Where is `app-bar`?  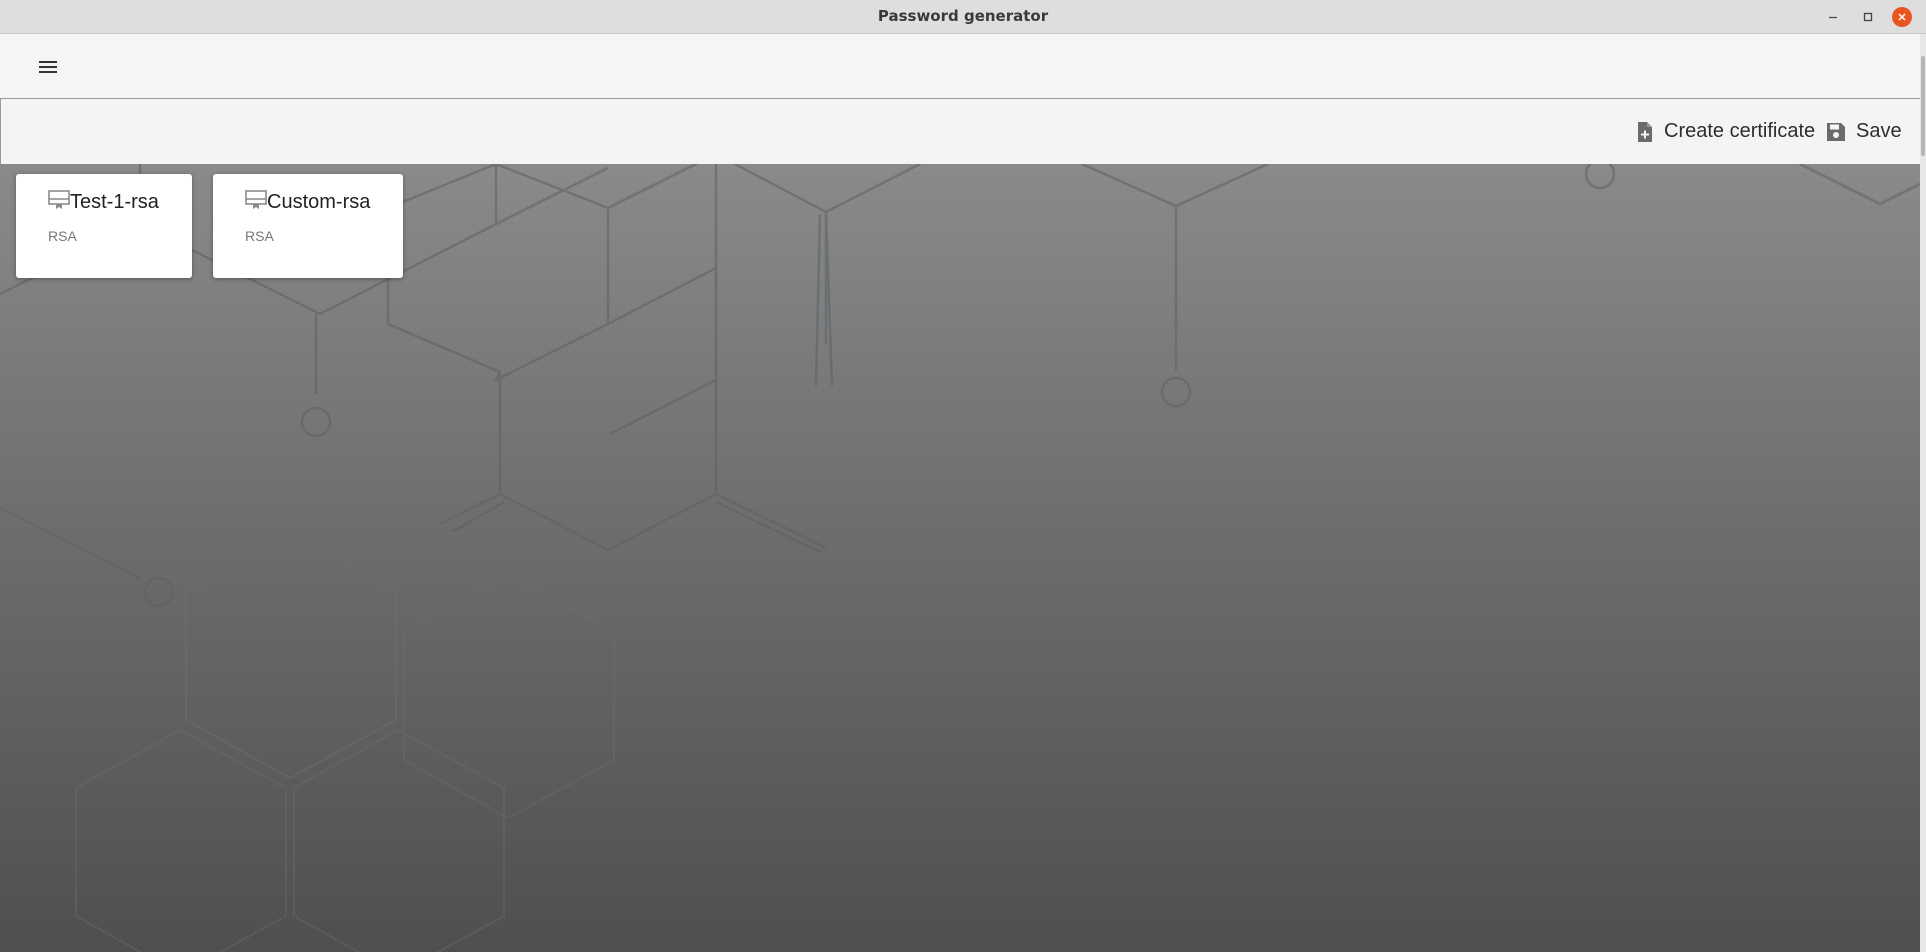 app-bar is located at coordinates (960, 66).